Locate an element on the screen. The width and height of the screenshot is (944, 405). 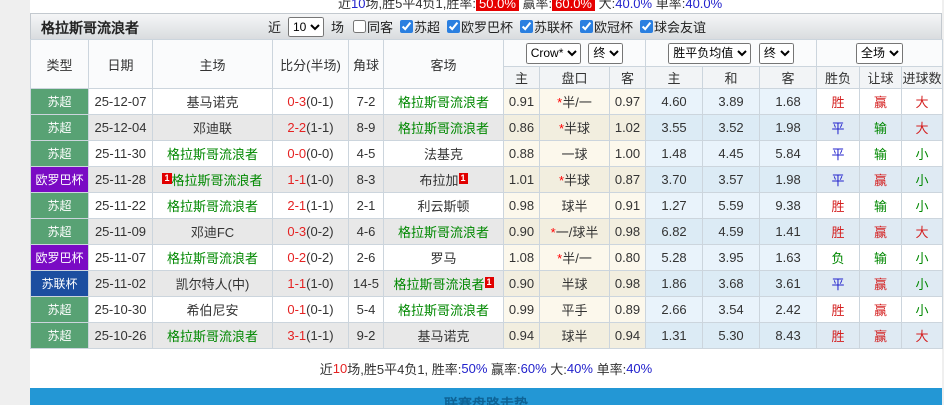
europe-draw-odds: 4.45 is located at coordinates (731, 153).